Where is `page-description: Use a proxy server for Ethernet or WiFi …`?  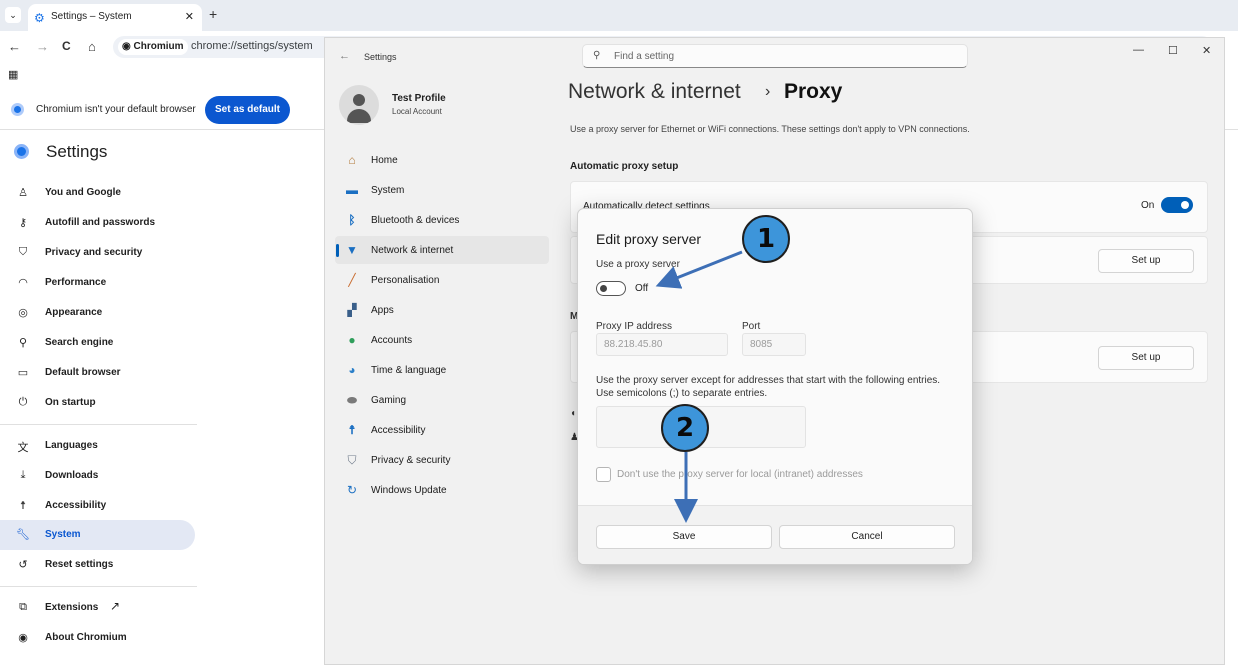
page-description: Use a proxy server for Ethernet or WiFi … is located at coordinates (770, 129).